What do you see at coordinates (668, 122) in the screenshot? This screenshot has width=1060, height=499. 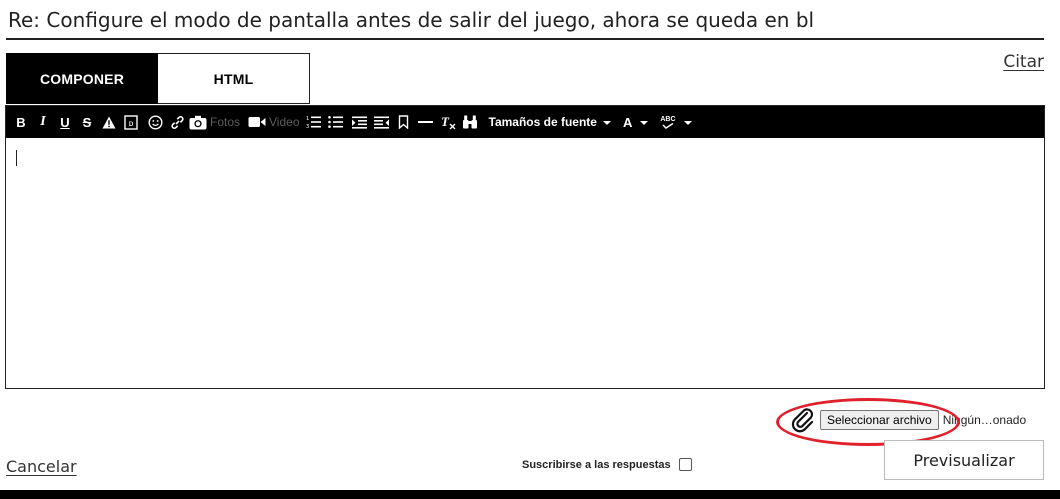 I see `spellcheck-icon: ABC` at bounding box center [668, 122].